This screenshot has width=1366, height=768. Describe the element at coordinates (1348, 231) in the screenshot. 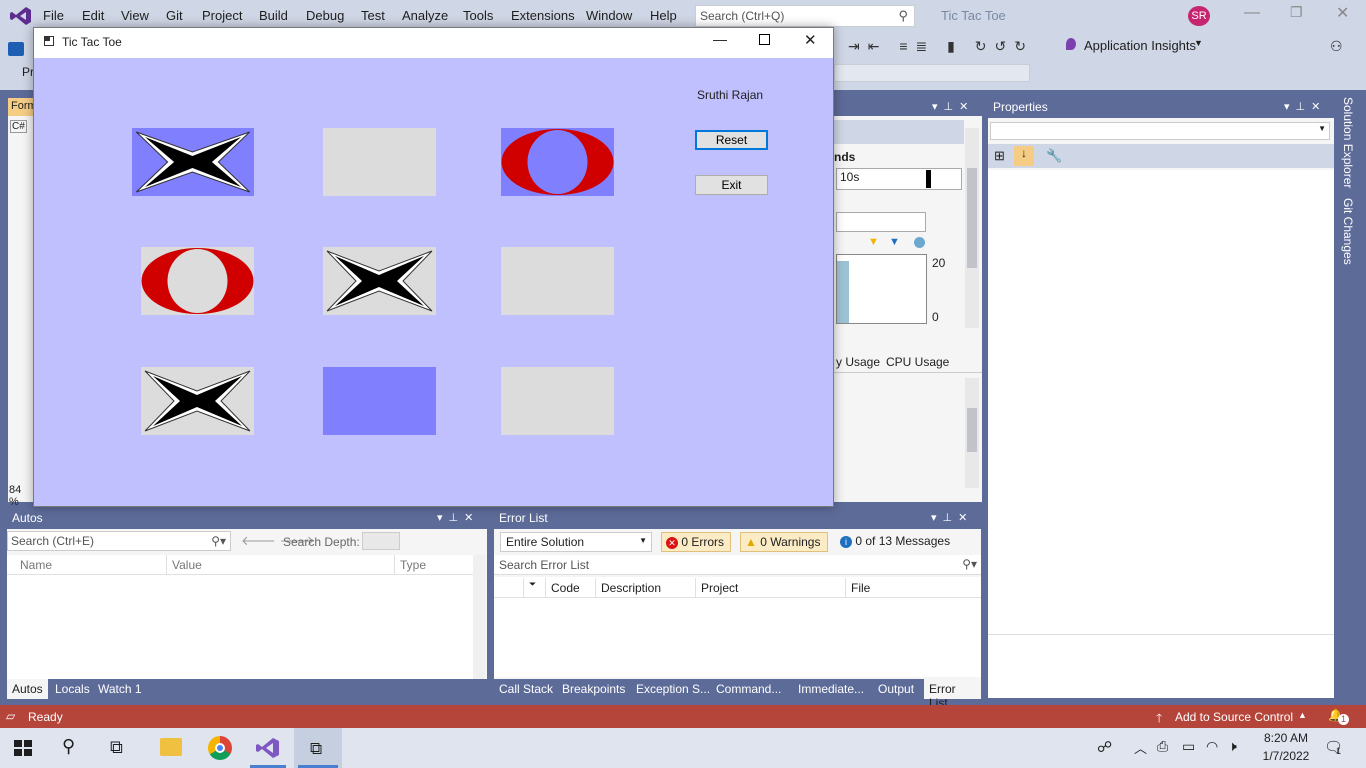

I see `git-changes-tab: Git Changes` at that location.